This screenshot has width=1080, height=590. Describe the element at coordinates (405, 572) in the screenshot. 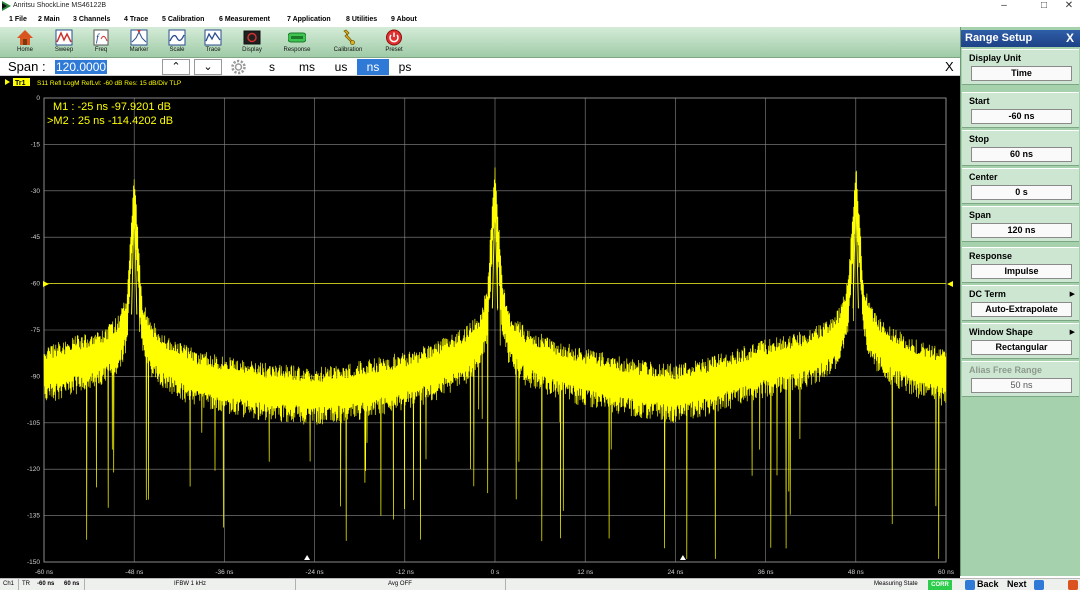

I see `x-tick-label: -12 ns` at that location.